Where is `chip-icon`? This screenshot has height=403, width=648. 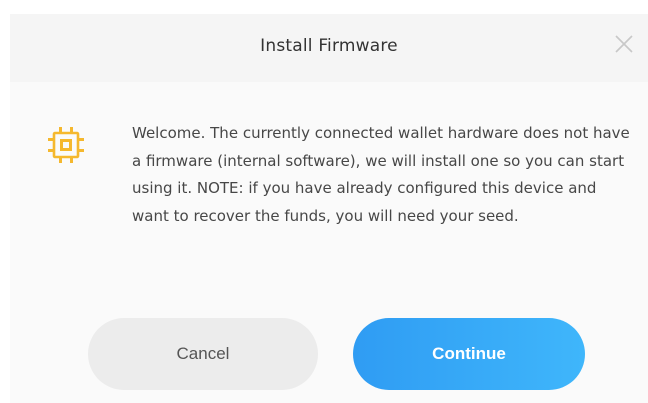 chip-icon is located at coordinates (66, 145).